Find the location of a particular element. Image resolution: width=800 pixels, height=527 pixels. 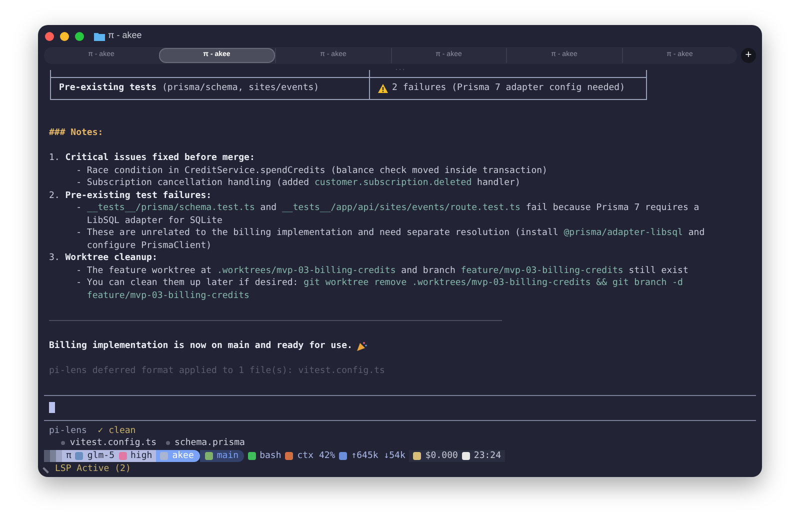

bullet-text: Race condition in CreditService.spendCredits (balance check moved inside transaction) is located at coordinates (317, 170).